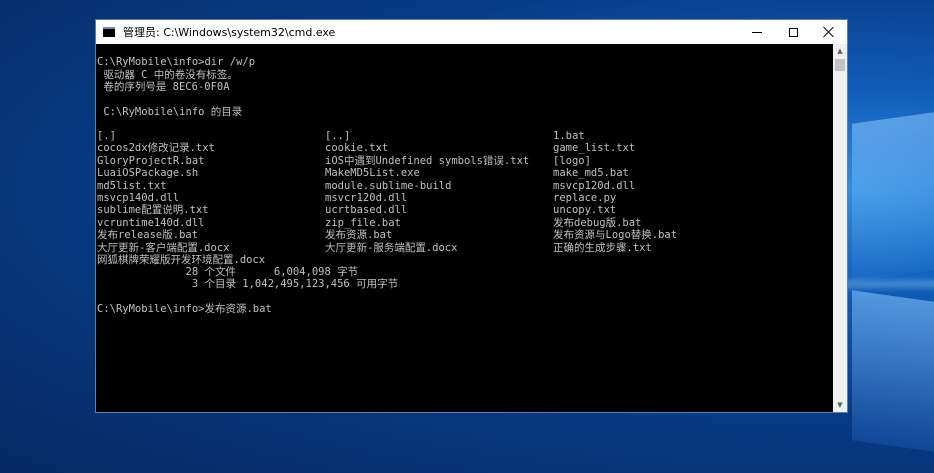 The height and width of the screenshot is (473, 934). Describe the element at coordinates (569, 136) in the screenshot. I see `file-entry: 1.bat` at that location.